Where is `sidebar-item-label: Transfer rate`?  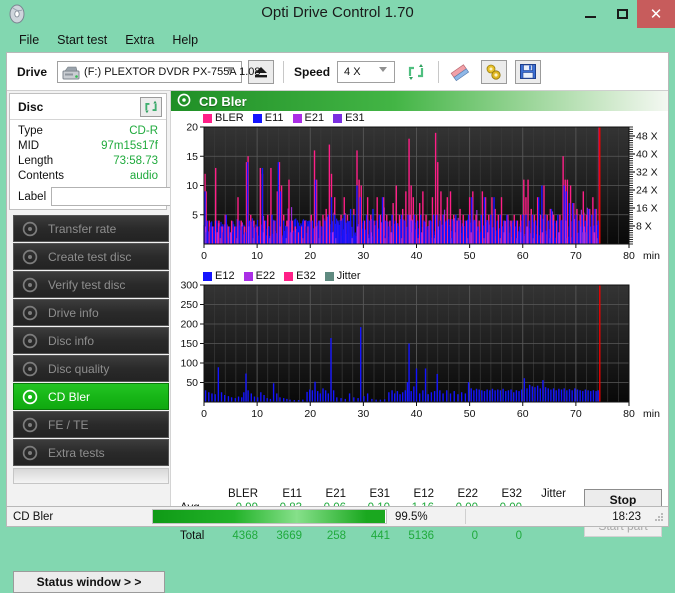
sidebar-item-label: Transfer rate is located at coordinates (82, 228).